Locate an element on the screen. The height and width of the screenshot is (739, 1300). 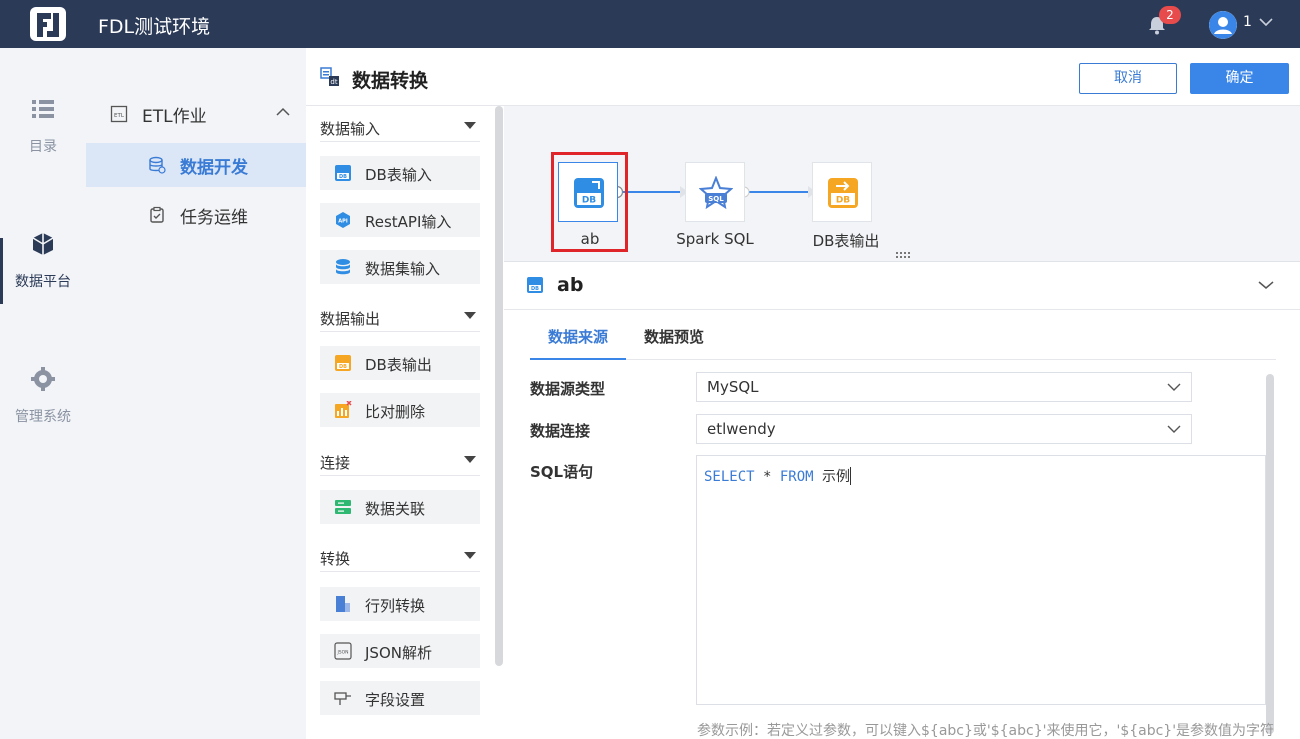
palette-item-field-settings: 字段设置 is located at coordinates (400, 698).